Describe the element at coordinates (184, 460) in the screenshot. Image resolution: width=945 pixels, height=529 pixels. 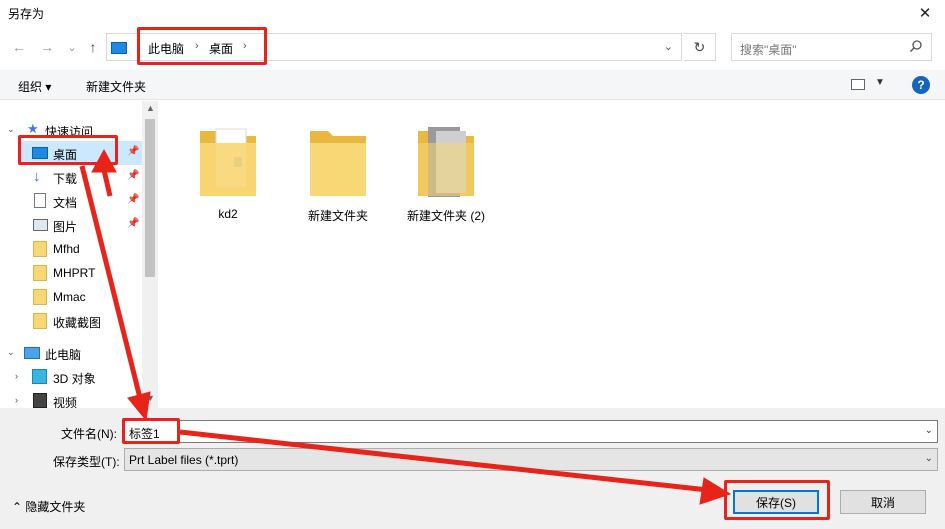
I see `filetype-value: Prt Label files (*.tprt)` at that location.